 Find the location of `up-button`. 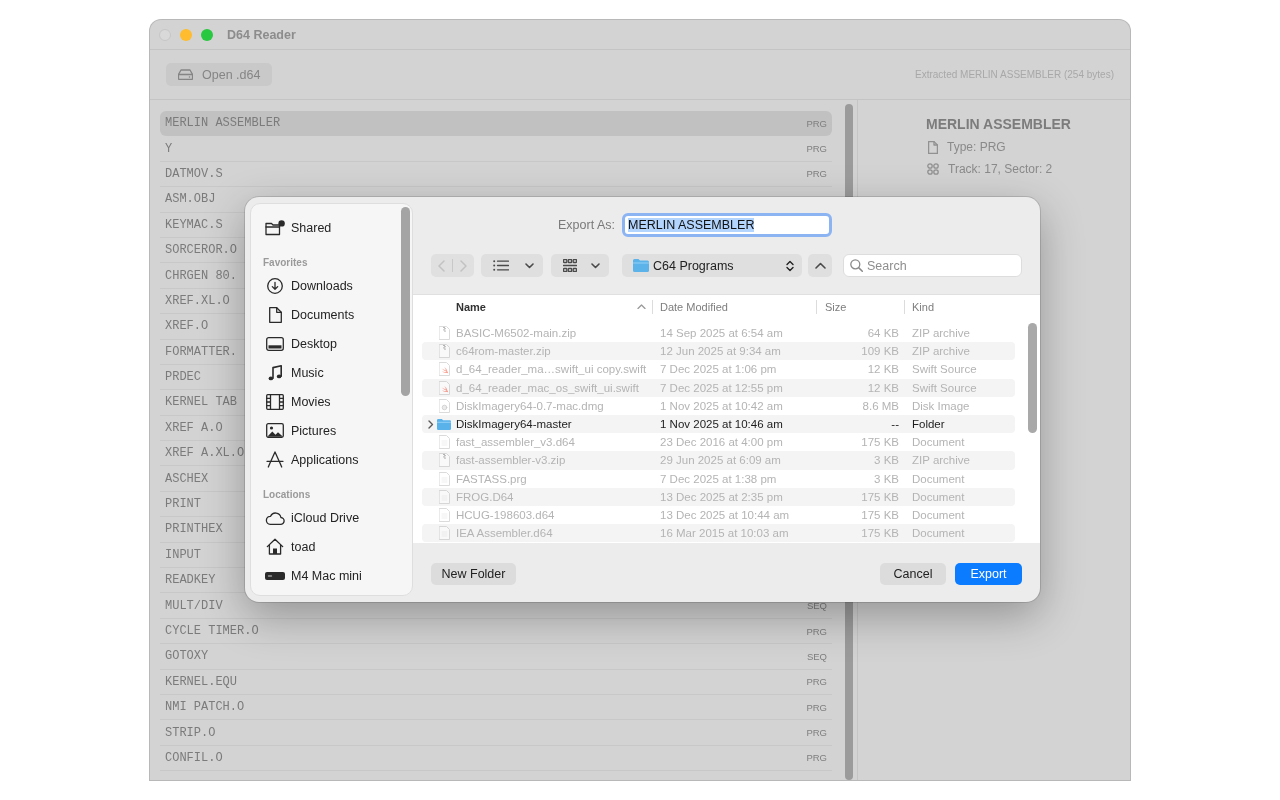

up-button is located at coordinates (820, 265).